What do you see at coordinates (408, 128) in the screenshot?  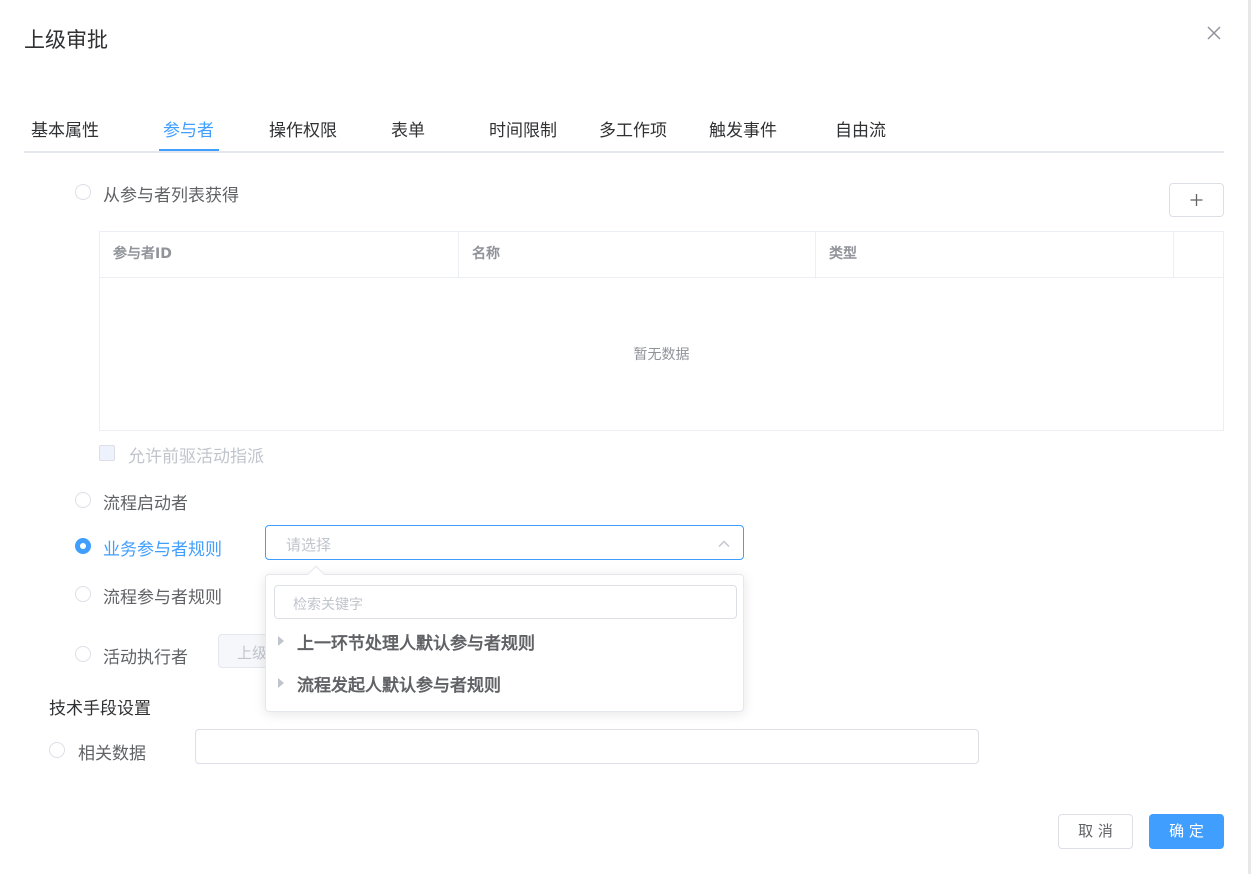 I see `tab-form: 表单` at bounding box center [408, 128].